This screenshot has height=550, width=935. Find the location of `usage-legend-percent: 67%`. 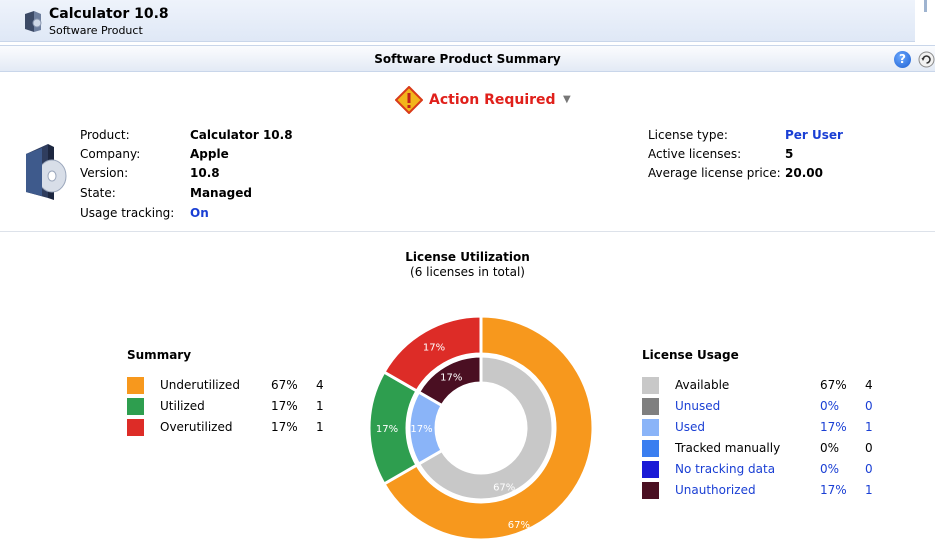

usage-legend-percent: 67% is located at coordinates (833, 385).